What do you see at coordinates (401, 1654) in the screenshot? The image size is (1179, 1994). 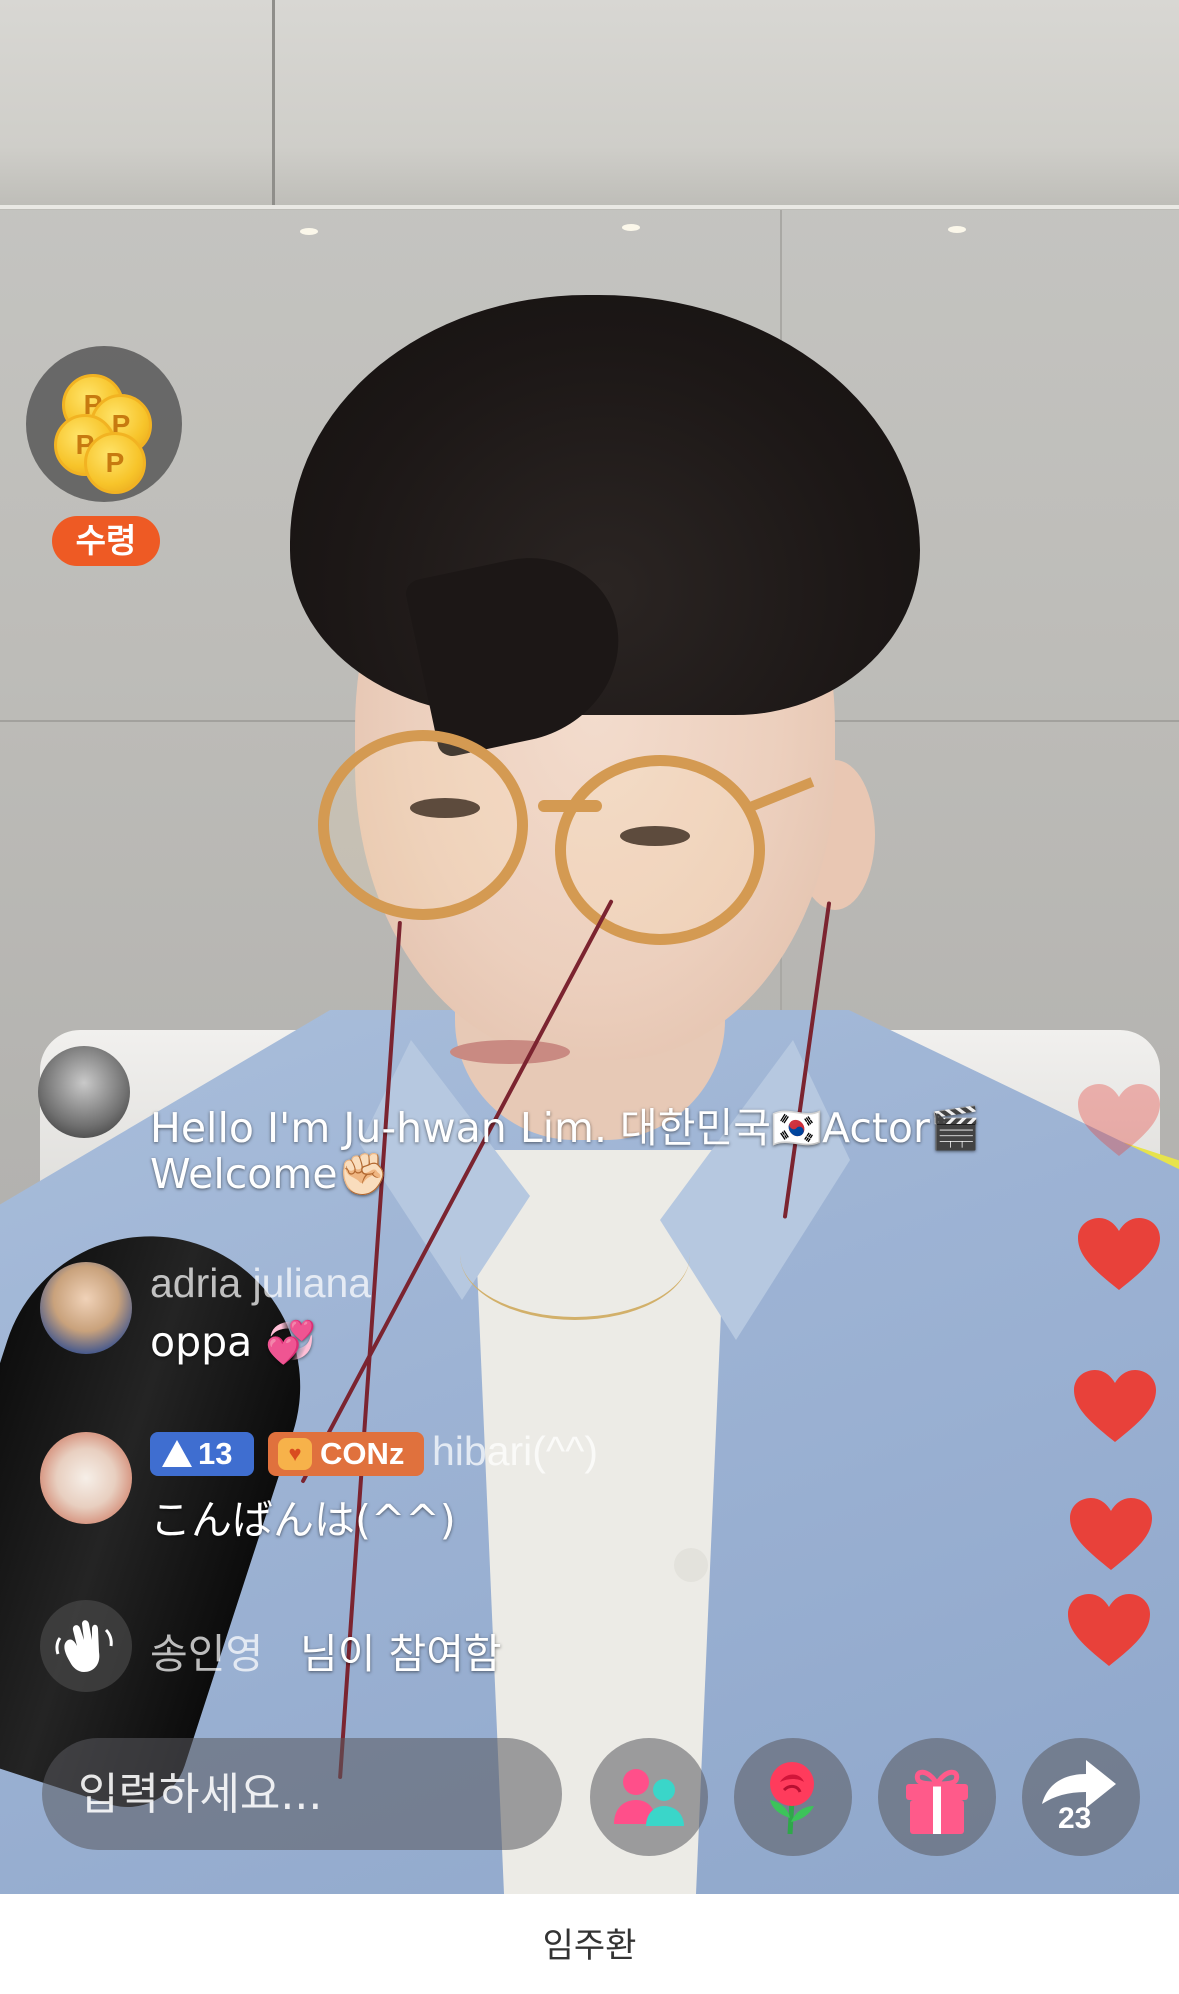 I see `join-notice: 님이 참여함` at bounding box center [401, 1654].